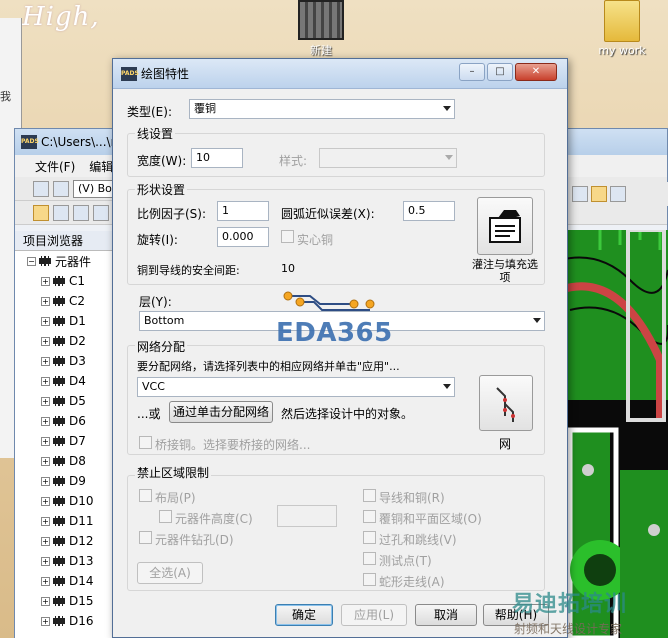  What do you see at coordinates (101, 212) in the screenshot?
I see `design-icon` at bounding box center [101, 212].